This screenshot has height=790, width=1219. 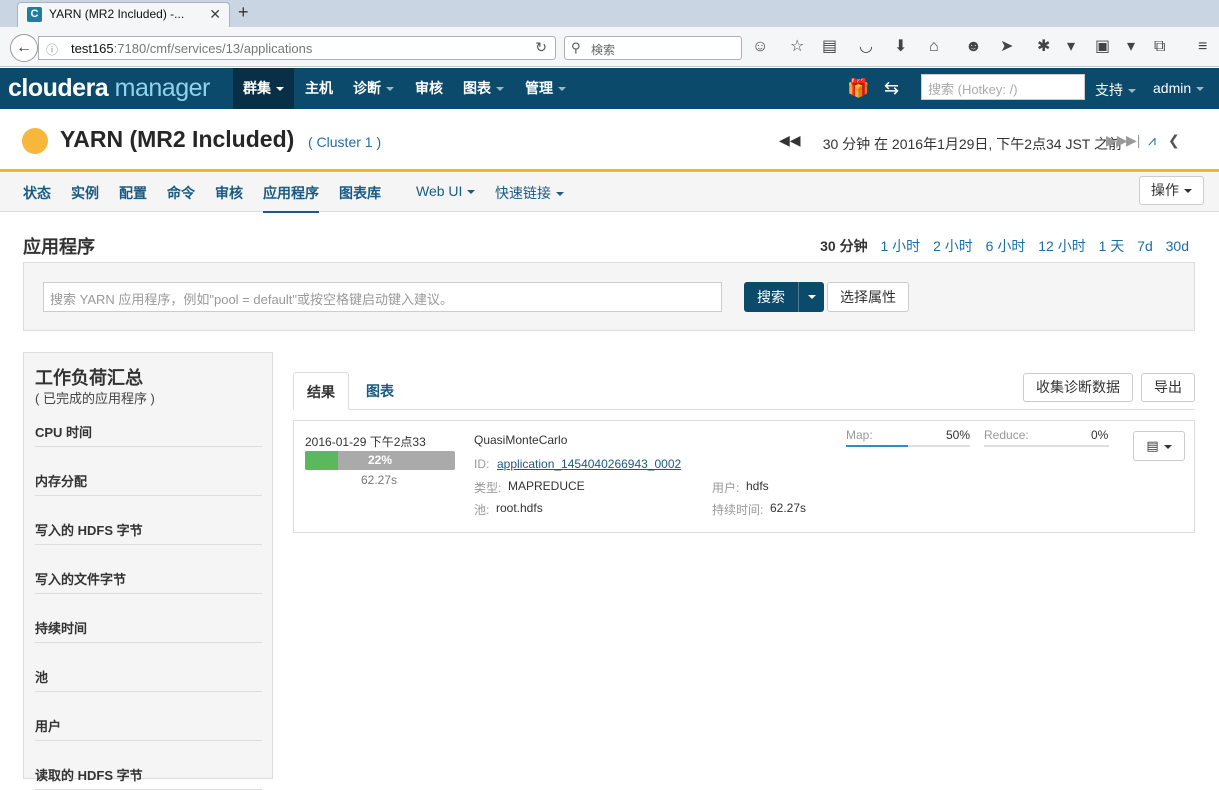 What do you see at coordinates (52, 50) in the screenshot?
I see `globe-icon: ⓘ` at bounding box center [52, 50].